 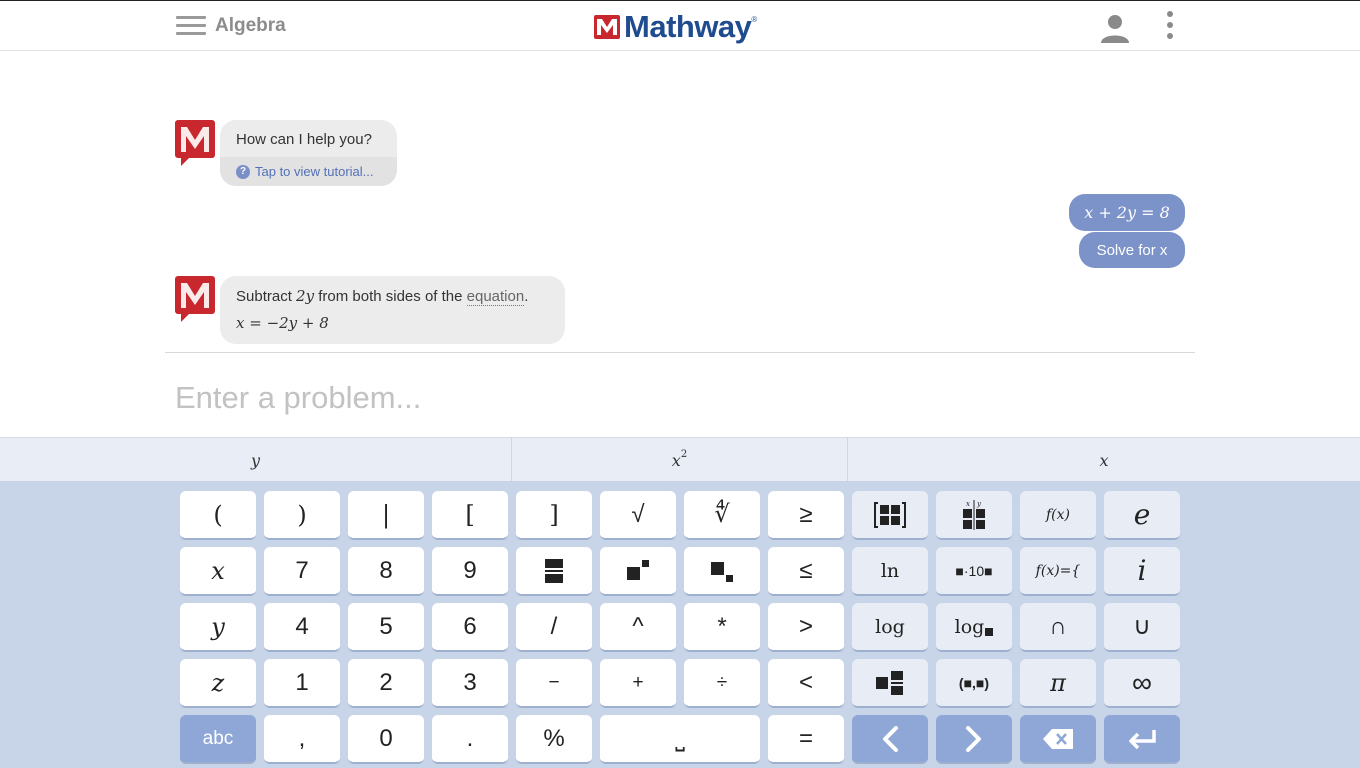 I want to click on mixed-fraction-icon, so click(x=889, y=682).